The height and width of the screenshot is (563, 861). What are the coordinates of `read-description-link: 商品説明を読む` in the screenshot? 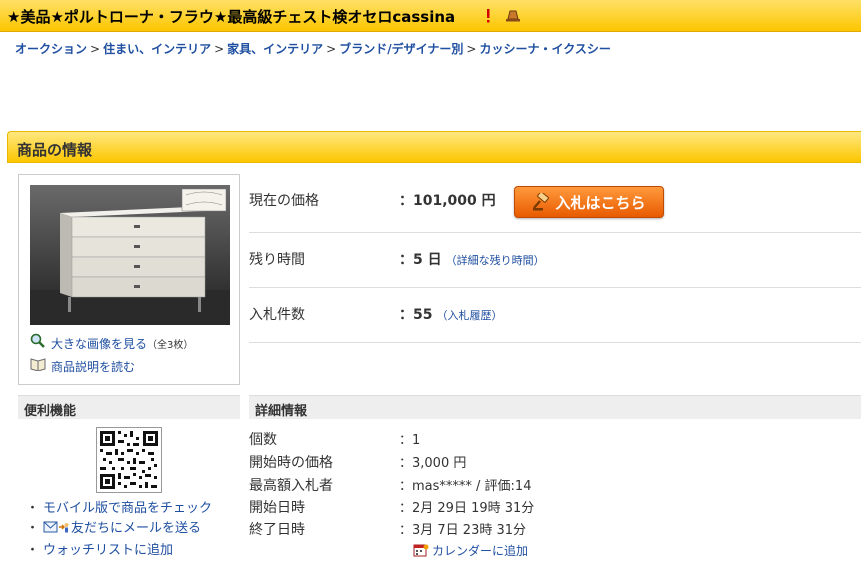 It's located at (93, 366).